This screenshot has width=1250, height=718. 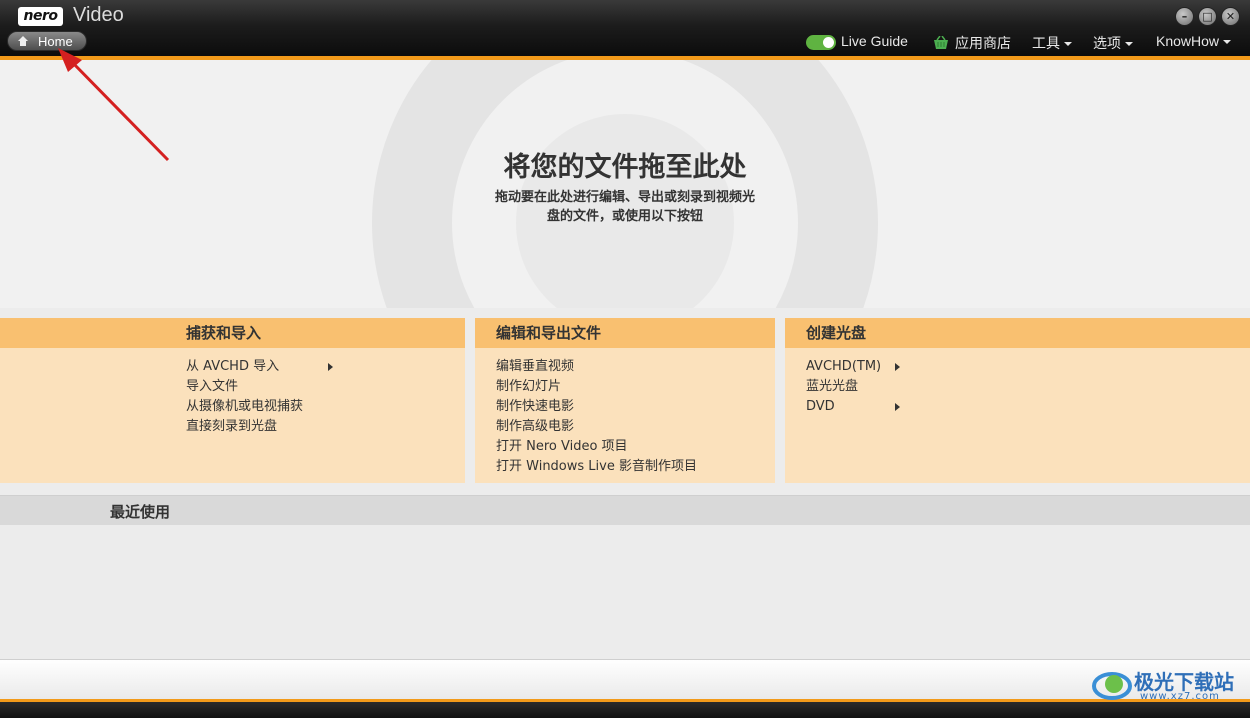 What do you see at coordinates (23, 41) in the screenshot?
I see `home-icon` at bounding box center [23, 41].